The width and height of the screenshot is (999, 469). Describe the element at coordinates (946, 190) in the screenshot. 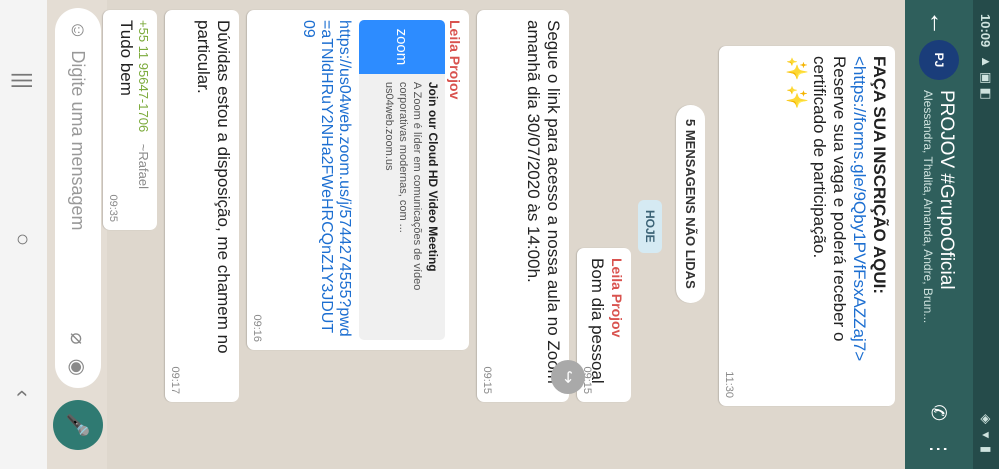

I see `chat-title: PROJOV #GrupoOficial` at that location.